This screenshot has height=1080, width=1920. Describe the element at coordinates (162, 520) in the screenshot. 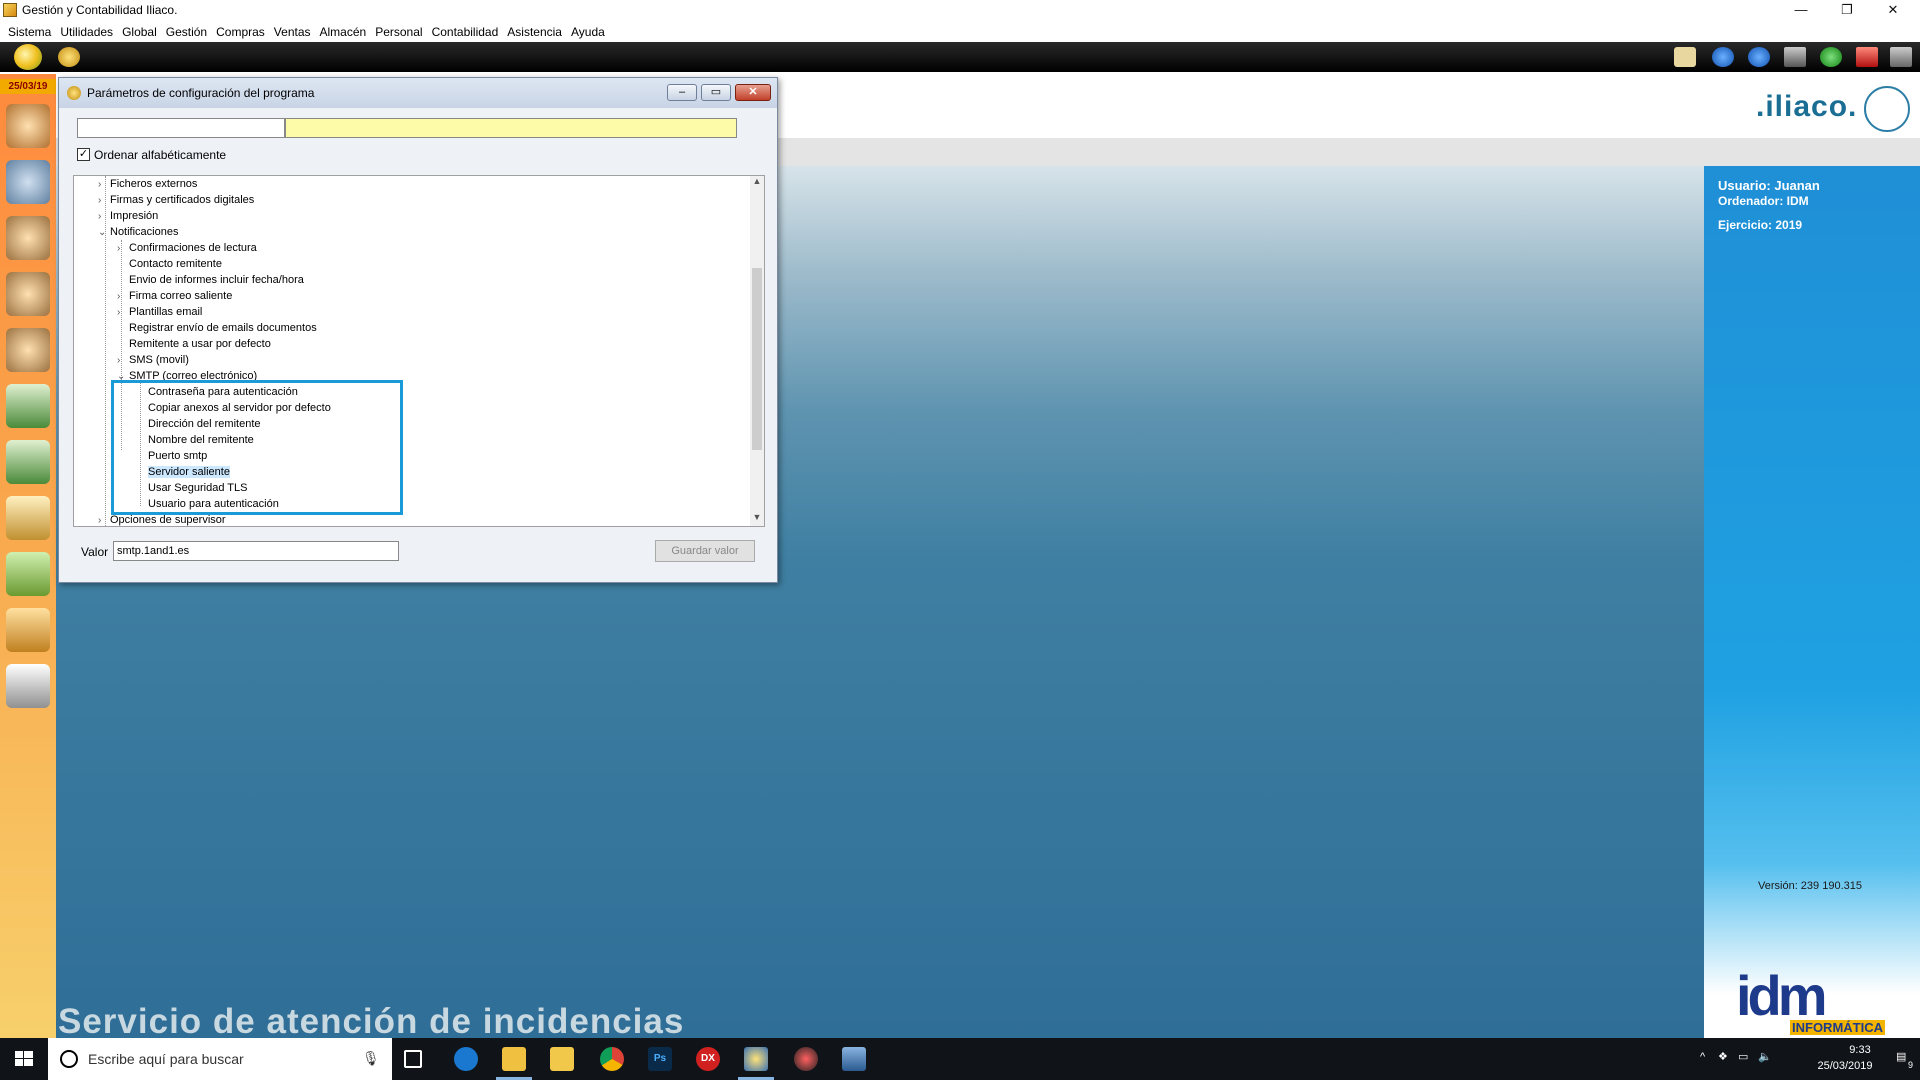

I see `tree-item-opciones-supervisor: › Opciones de supervisor` at that location.